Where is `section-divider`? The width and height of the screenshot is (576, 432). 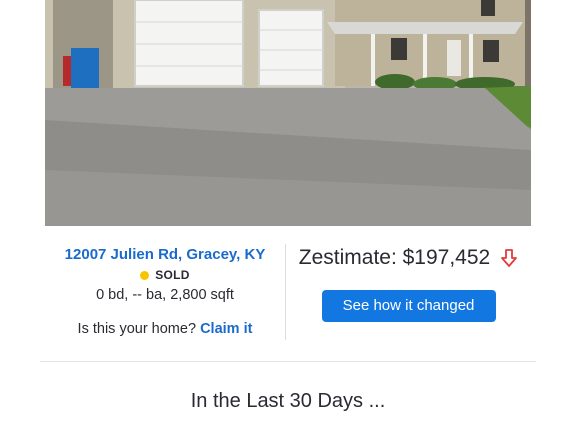 section-divider is located at coordinates (288, 361).